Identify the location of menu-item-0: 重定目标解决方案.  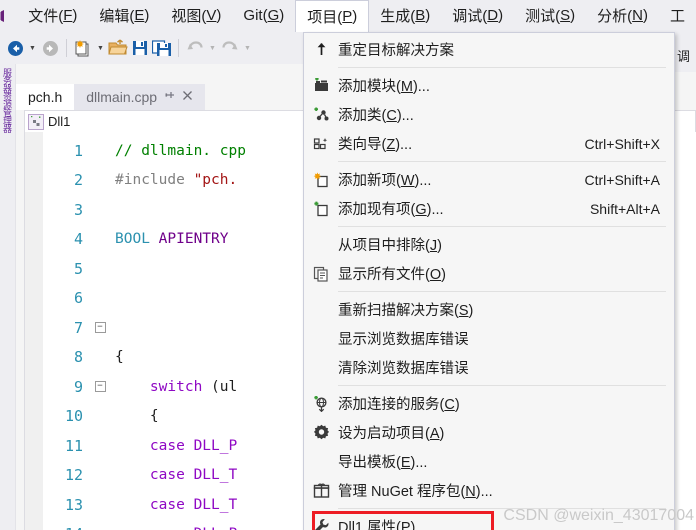
(489, 49).